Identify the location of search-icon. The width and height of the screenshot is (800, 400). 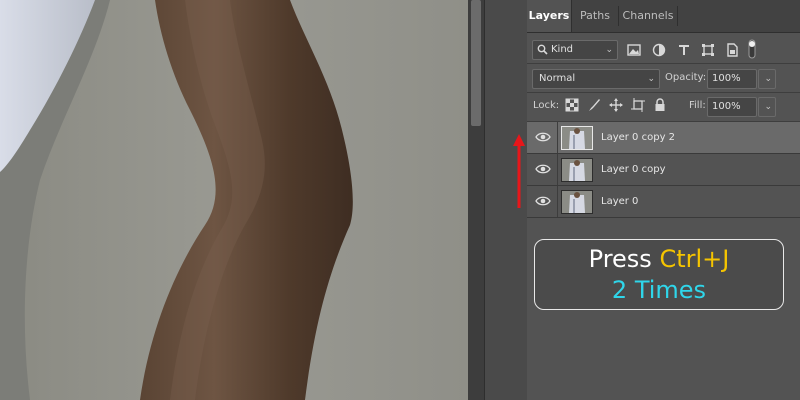
(542, 49).